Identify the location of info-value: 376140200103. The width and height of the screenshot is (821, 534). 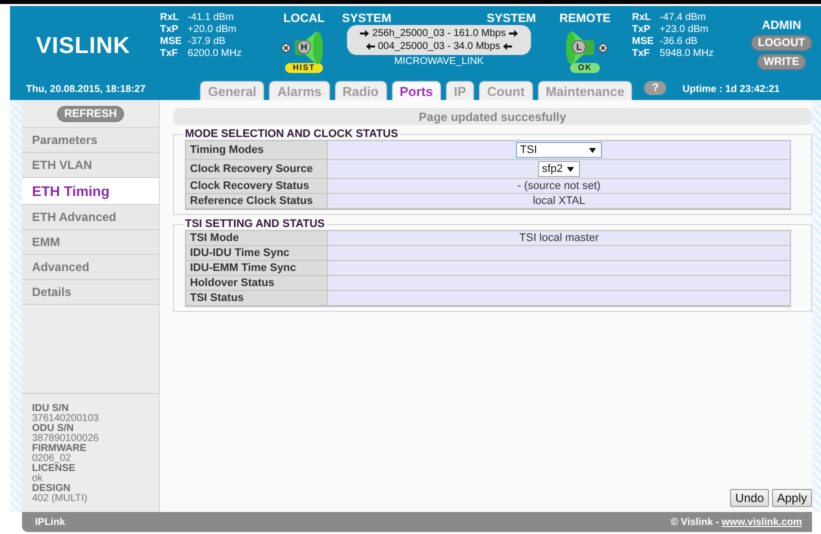
(66, 419).